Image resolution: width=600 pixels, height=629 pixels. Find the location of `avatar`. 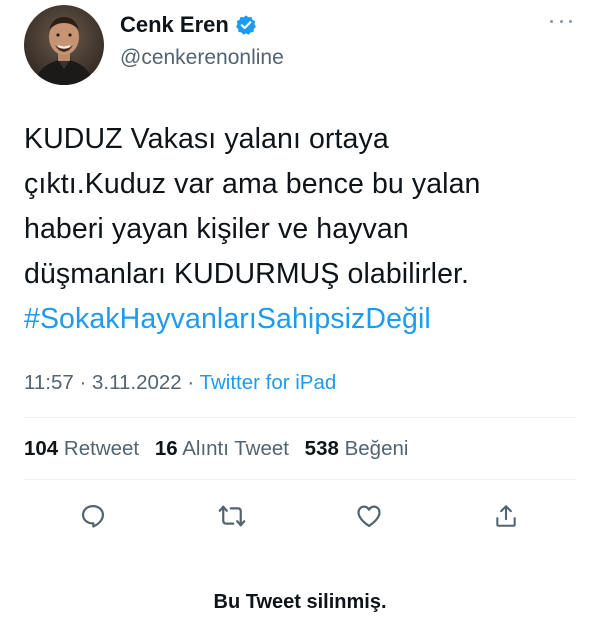

avatar is located at coordinates (64, 45).